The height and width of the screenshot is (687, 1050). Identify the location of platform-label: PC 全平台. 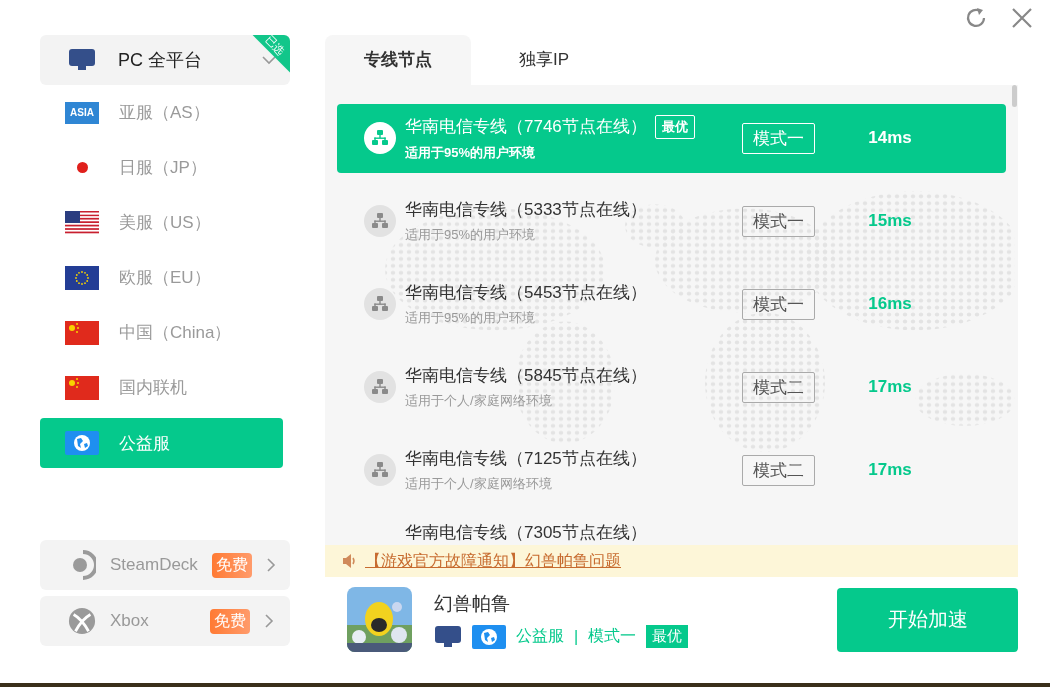
(160, 60).